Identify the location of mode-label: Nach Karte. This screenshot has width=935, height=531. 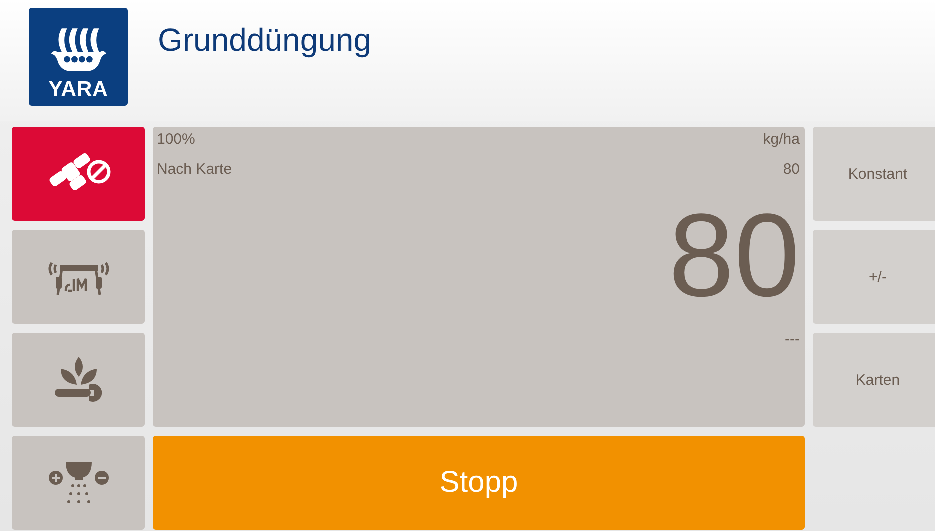
(194, 170).